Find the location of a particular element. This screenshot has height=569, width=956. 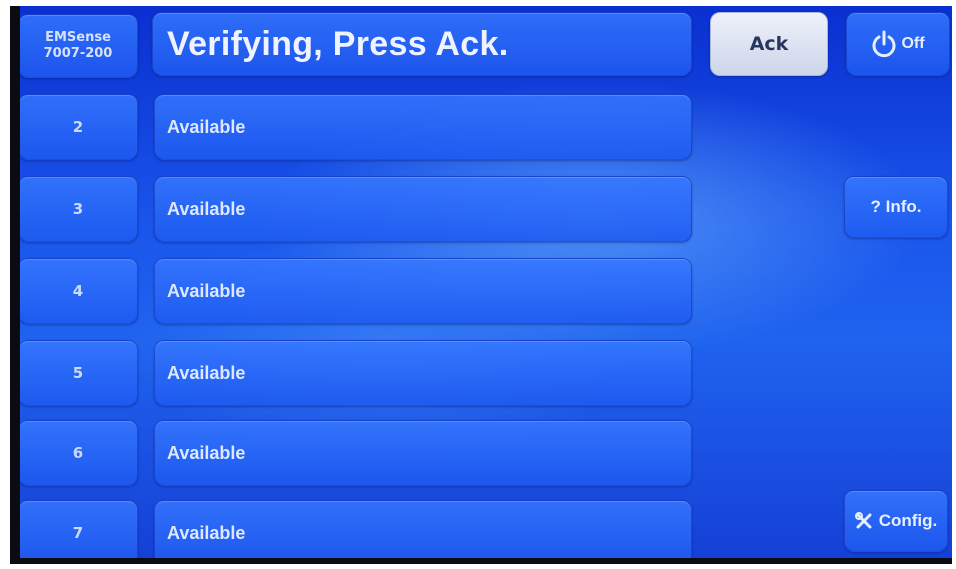

channel-number: 7 is located at coordinates (78, 533).